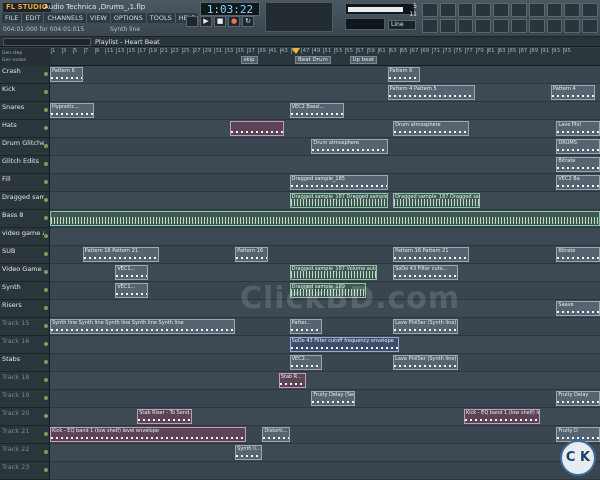  What do you see at coordinates (12, 18) in the screenshot?
I see `menu-file: FILE` at bounding box center [12, 18].